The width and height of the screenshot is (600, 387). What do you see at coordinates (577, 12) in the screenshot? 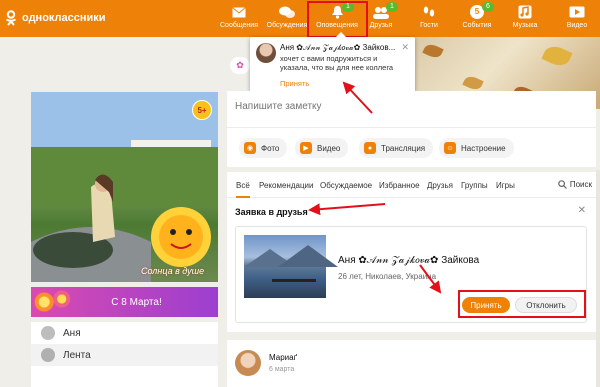
I see `video-icon` at bounding box center [577, 12].